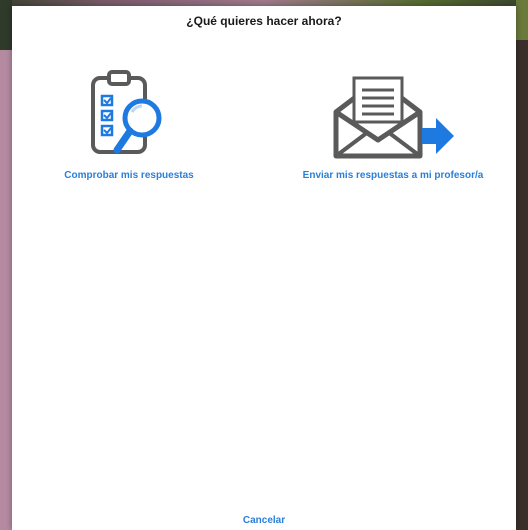 This screenshot has width=528, height=530. I want to click on send-answers-option: Enviar mis respuestas a mi profesor/a, so click(393, 116).